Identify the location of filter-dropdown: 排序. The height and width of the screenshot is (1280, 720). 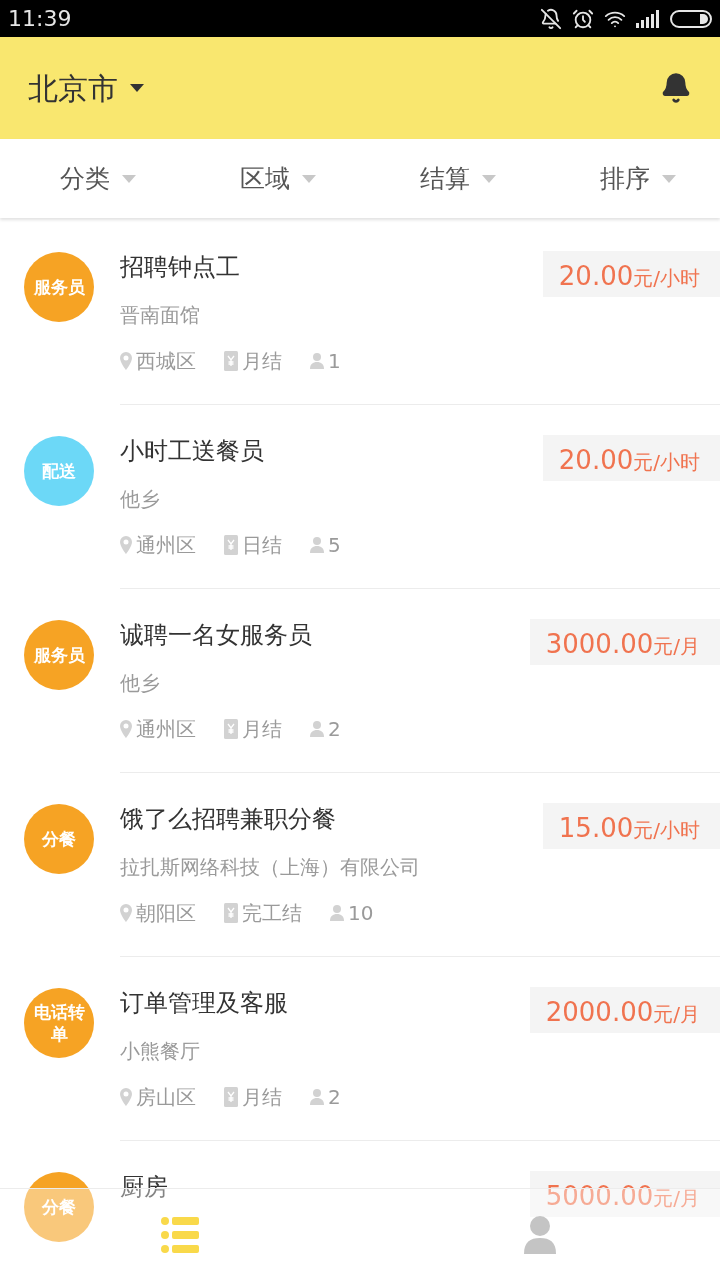
(630, 178).